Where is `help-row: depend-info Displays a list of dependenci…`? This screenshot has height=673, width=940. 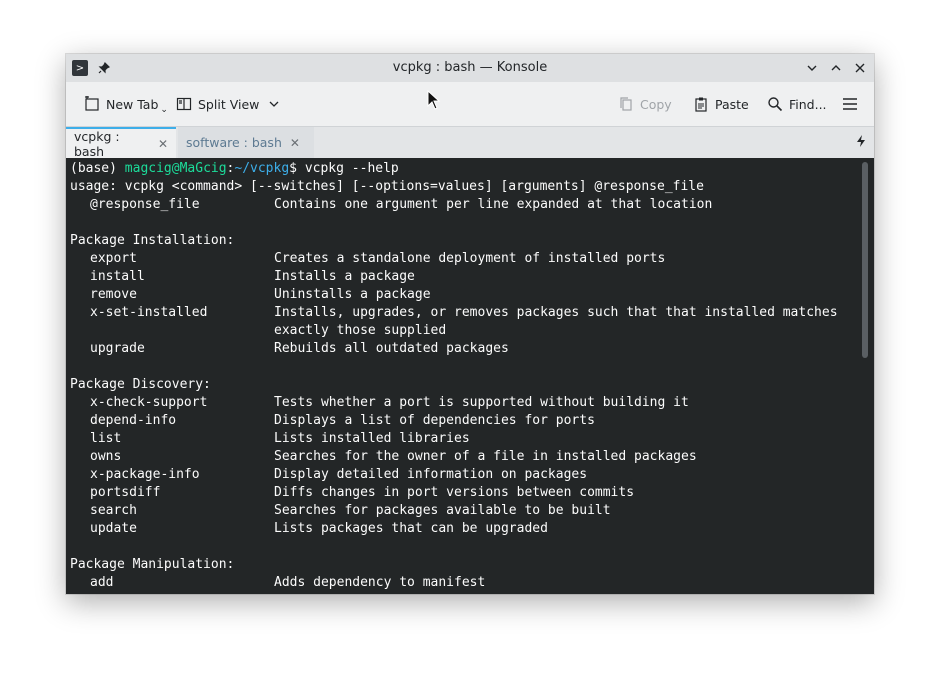 help-row: depend-info Displays a list of dependenci… is located at coordinates (470, 421).